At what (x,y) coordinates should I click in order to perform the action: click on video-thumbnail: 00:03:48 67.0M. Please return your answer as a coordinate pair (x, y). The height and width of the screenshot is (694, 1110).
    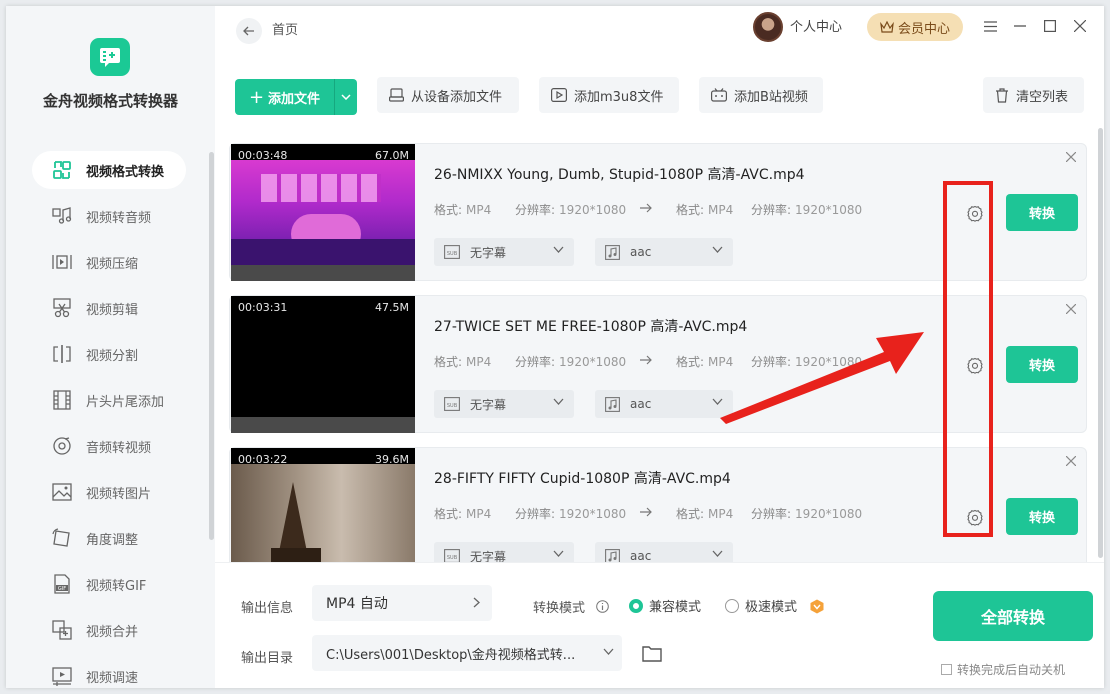
    Looking at the image, I should click on (323, 212).